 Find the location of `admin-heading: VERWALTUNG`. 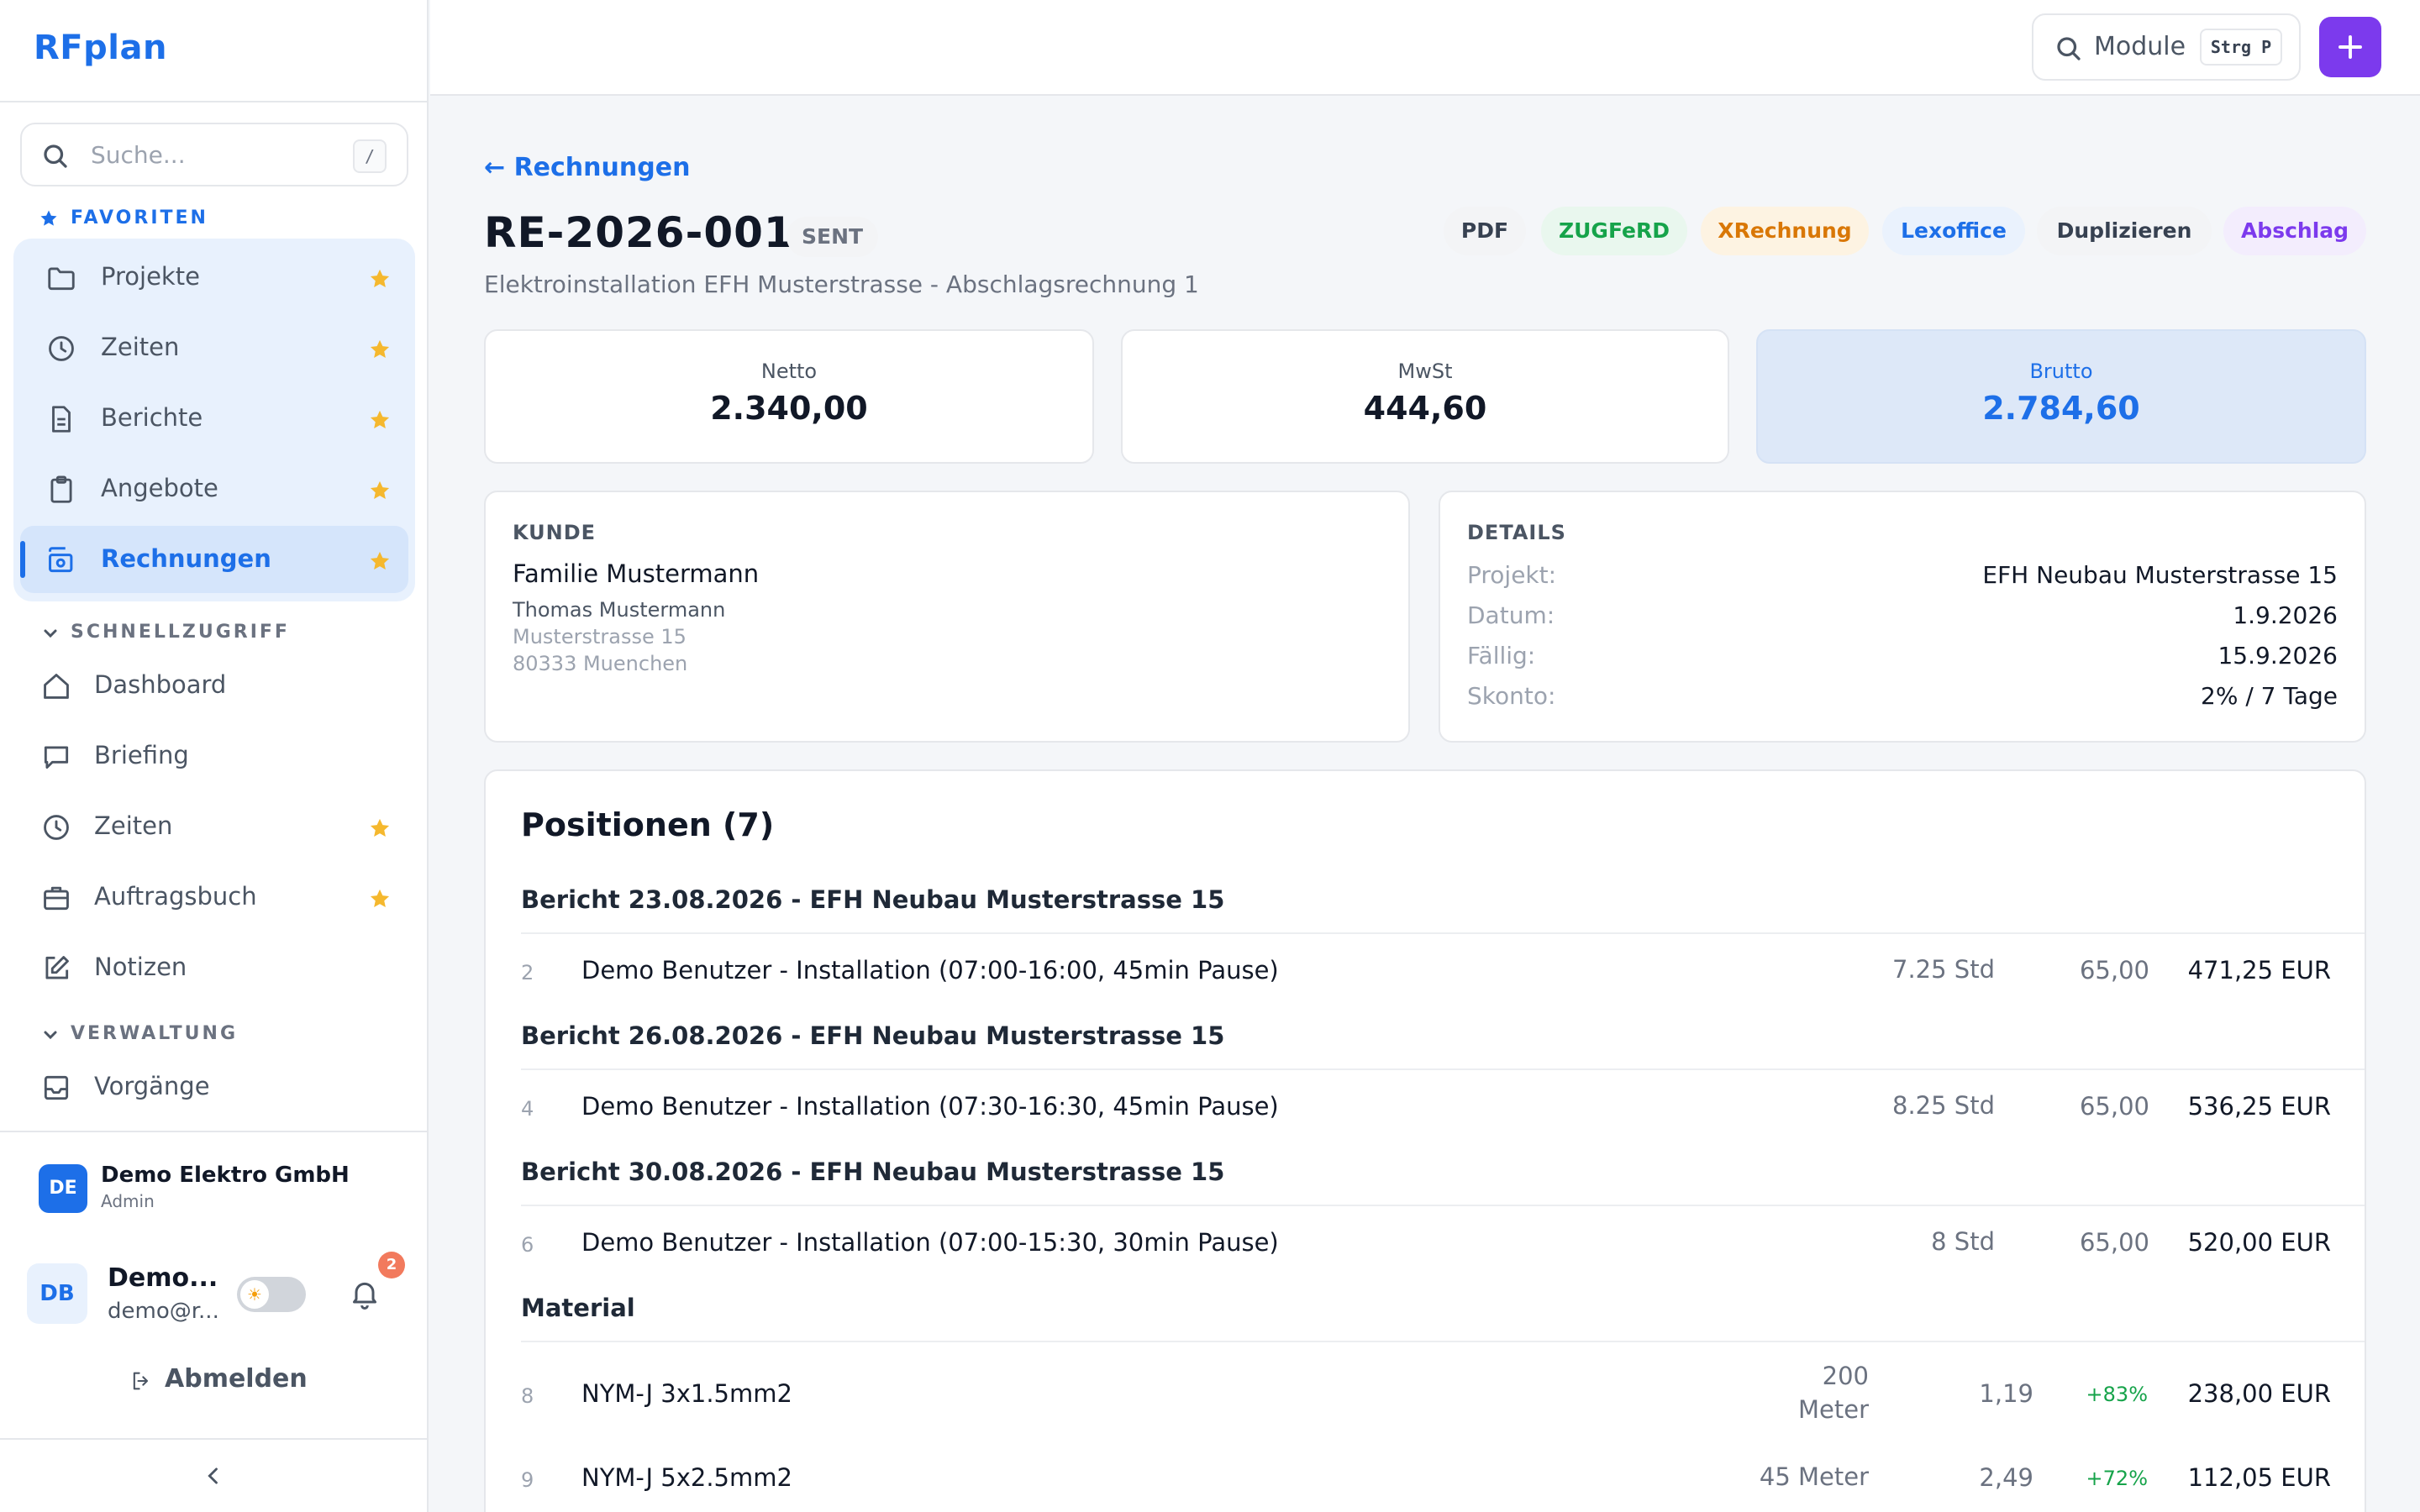

admin-heading: VERWALTUNG is located at coordinates (154, 1033).